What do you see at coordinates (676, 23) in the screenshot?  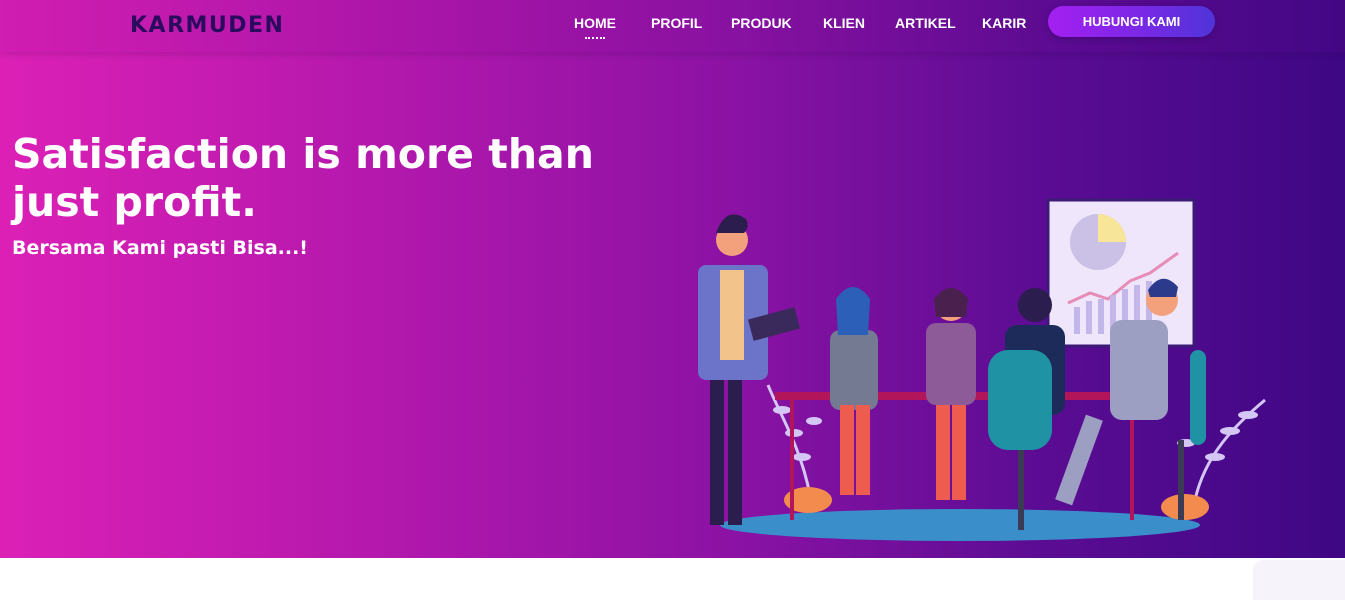 I see `nav-profil: PROFIL` at bounding box center [676, 23].